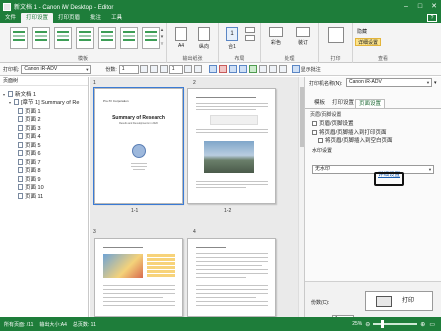 This screenshot has height=331, width=441. What do you see at coordinates (395, 324) in the screenshot?
I see `zoom-slider` at bounding box center [395, 324].